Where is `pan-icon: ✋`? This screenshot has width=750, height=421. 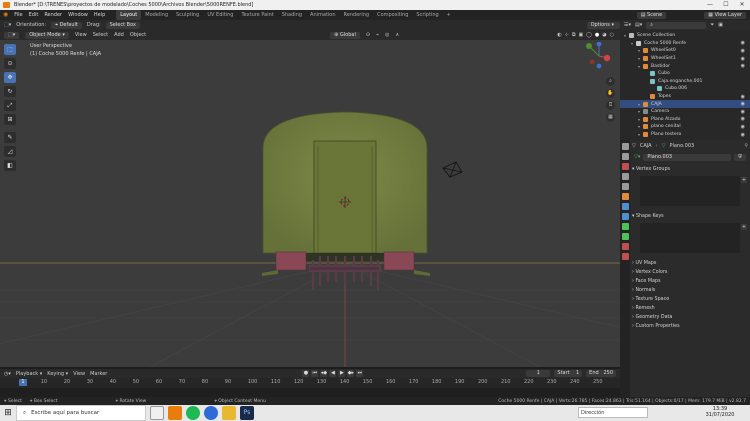 pan-icon: ✋ is located at coordinates (610, 93).